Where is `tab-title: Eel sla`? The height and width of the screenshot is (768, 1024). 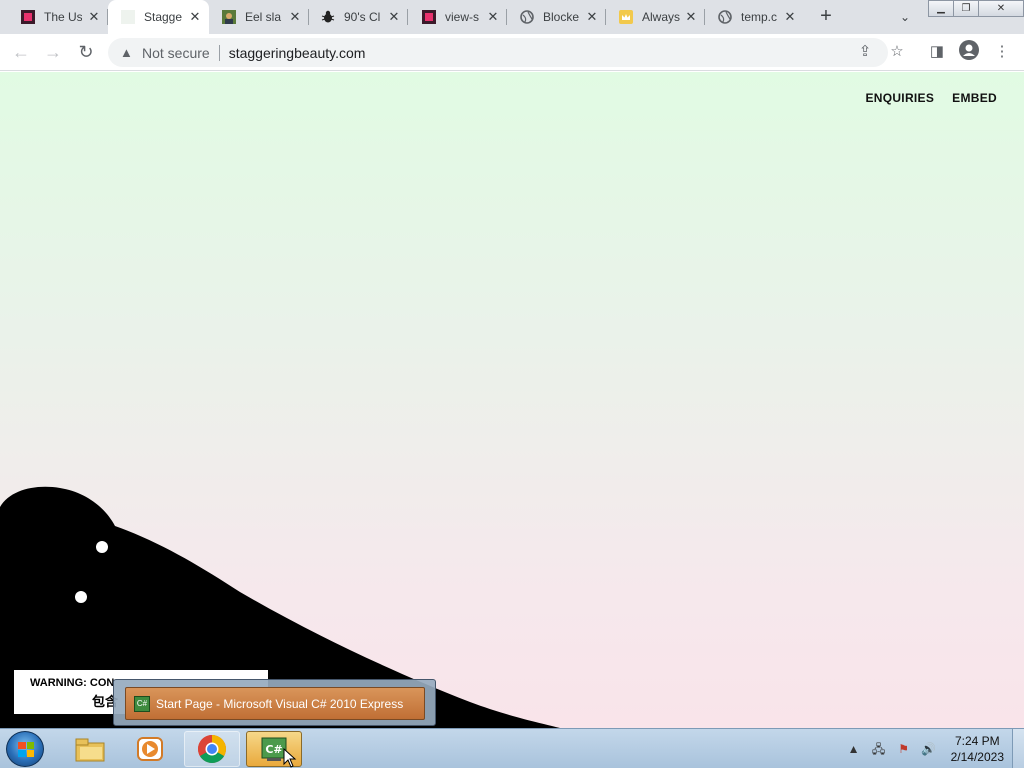 tab-title: Eel sla is located at coordinates (263, 17).